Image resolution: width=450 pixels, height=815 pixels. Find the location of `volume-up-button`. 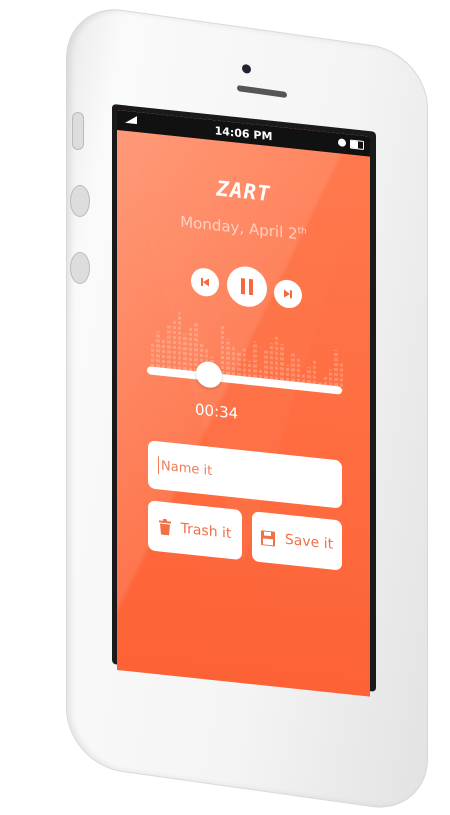

volume-up-button is located at coordinates (80, 201).